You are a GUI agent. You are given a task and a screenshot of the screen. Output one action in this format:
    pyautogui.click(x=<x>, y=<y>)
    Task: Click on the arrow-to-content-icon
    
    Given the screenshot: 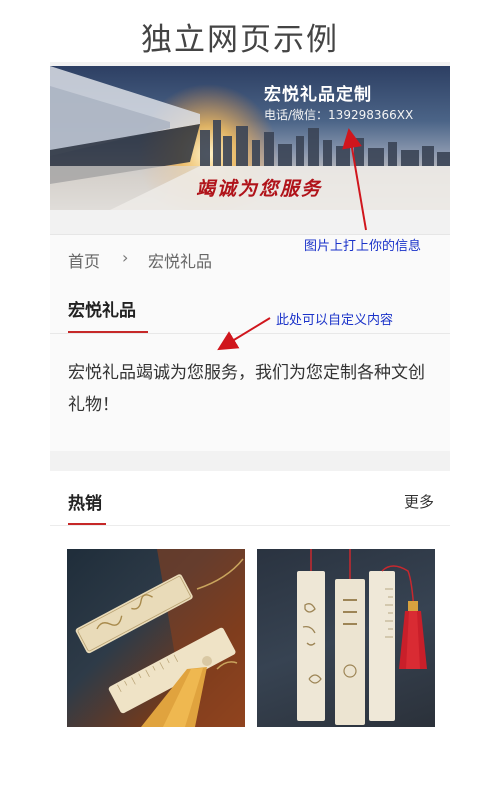 What is the action you would take?
    pyautogui.click(x=244, y=334)
    